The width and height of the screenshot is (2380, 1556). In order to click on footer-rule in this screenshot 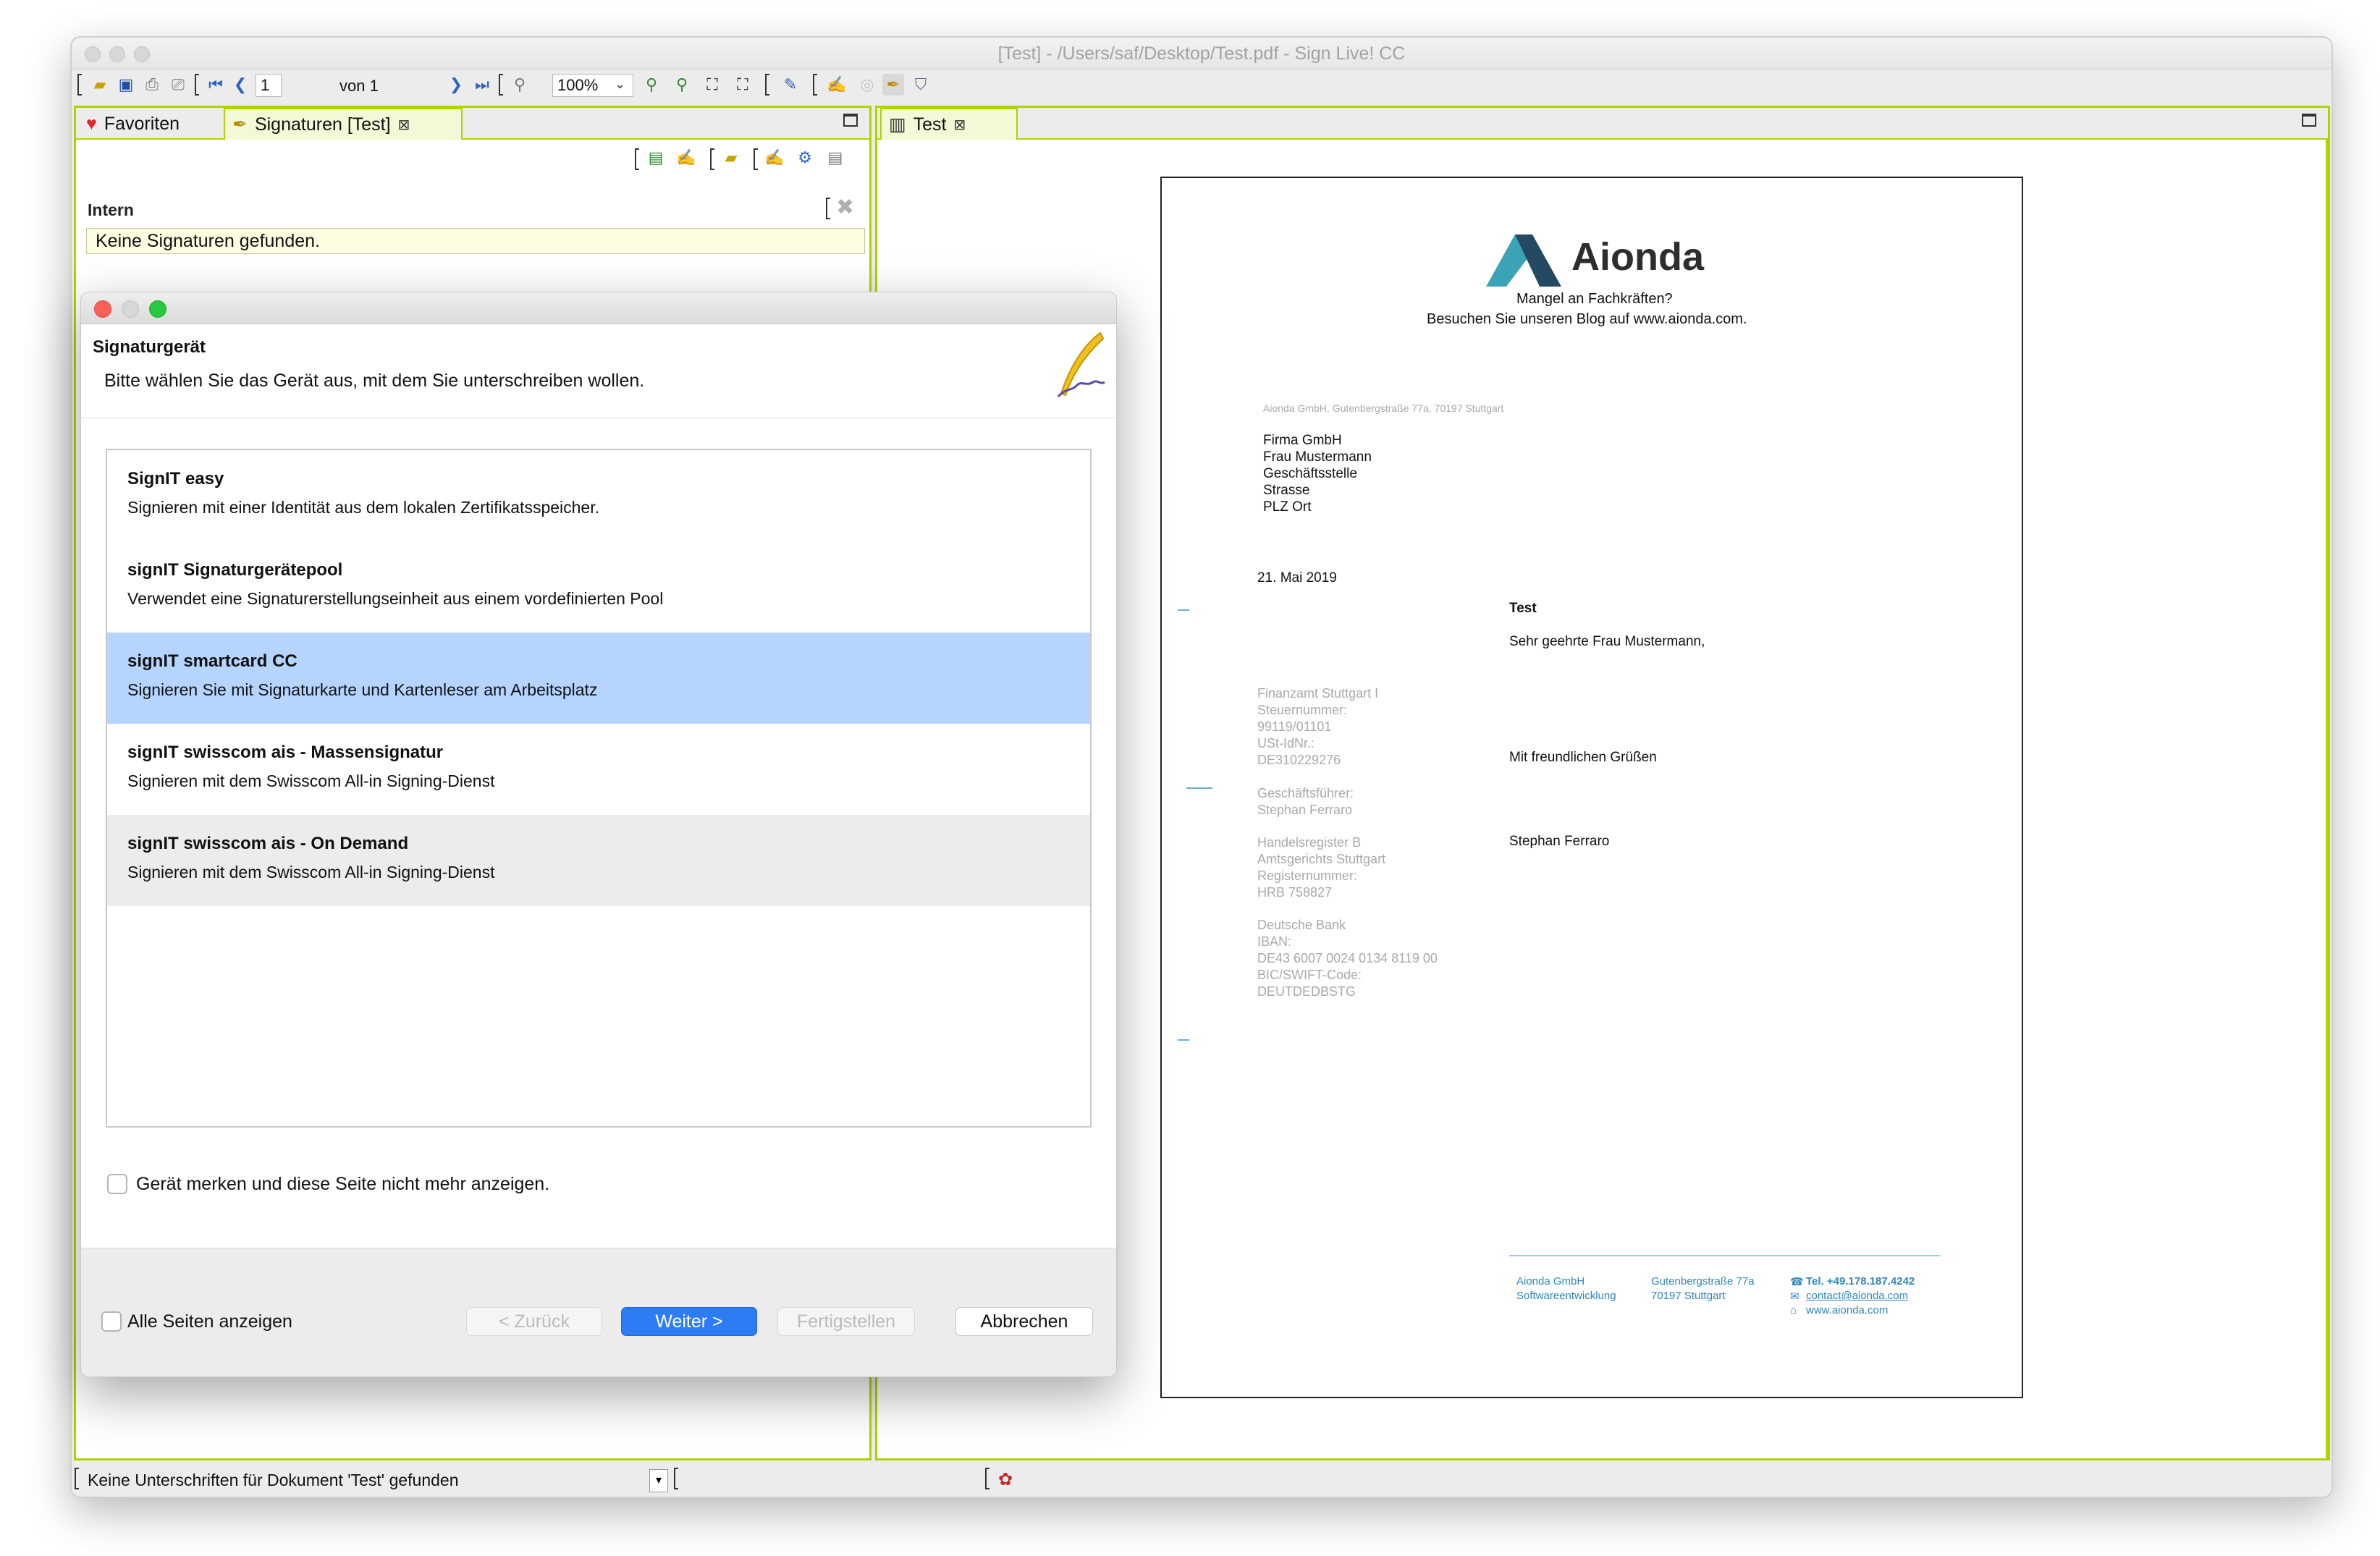, I will do `click(1725, 1255)`.